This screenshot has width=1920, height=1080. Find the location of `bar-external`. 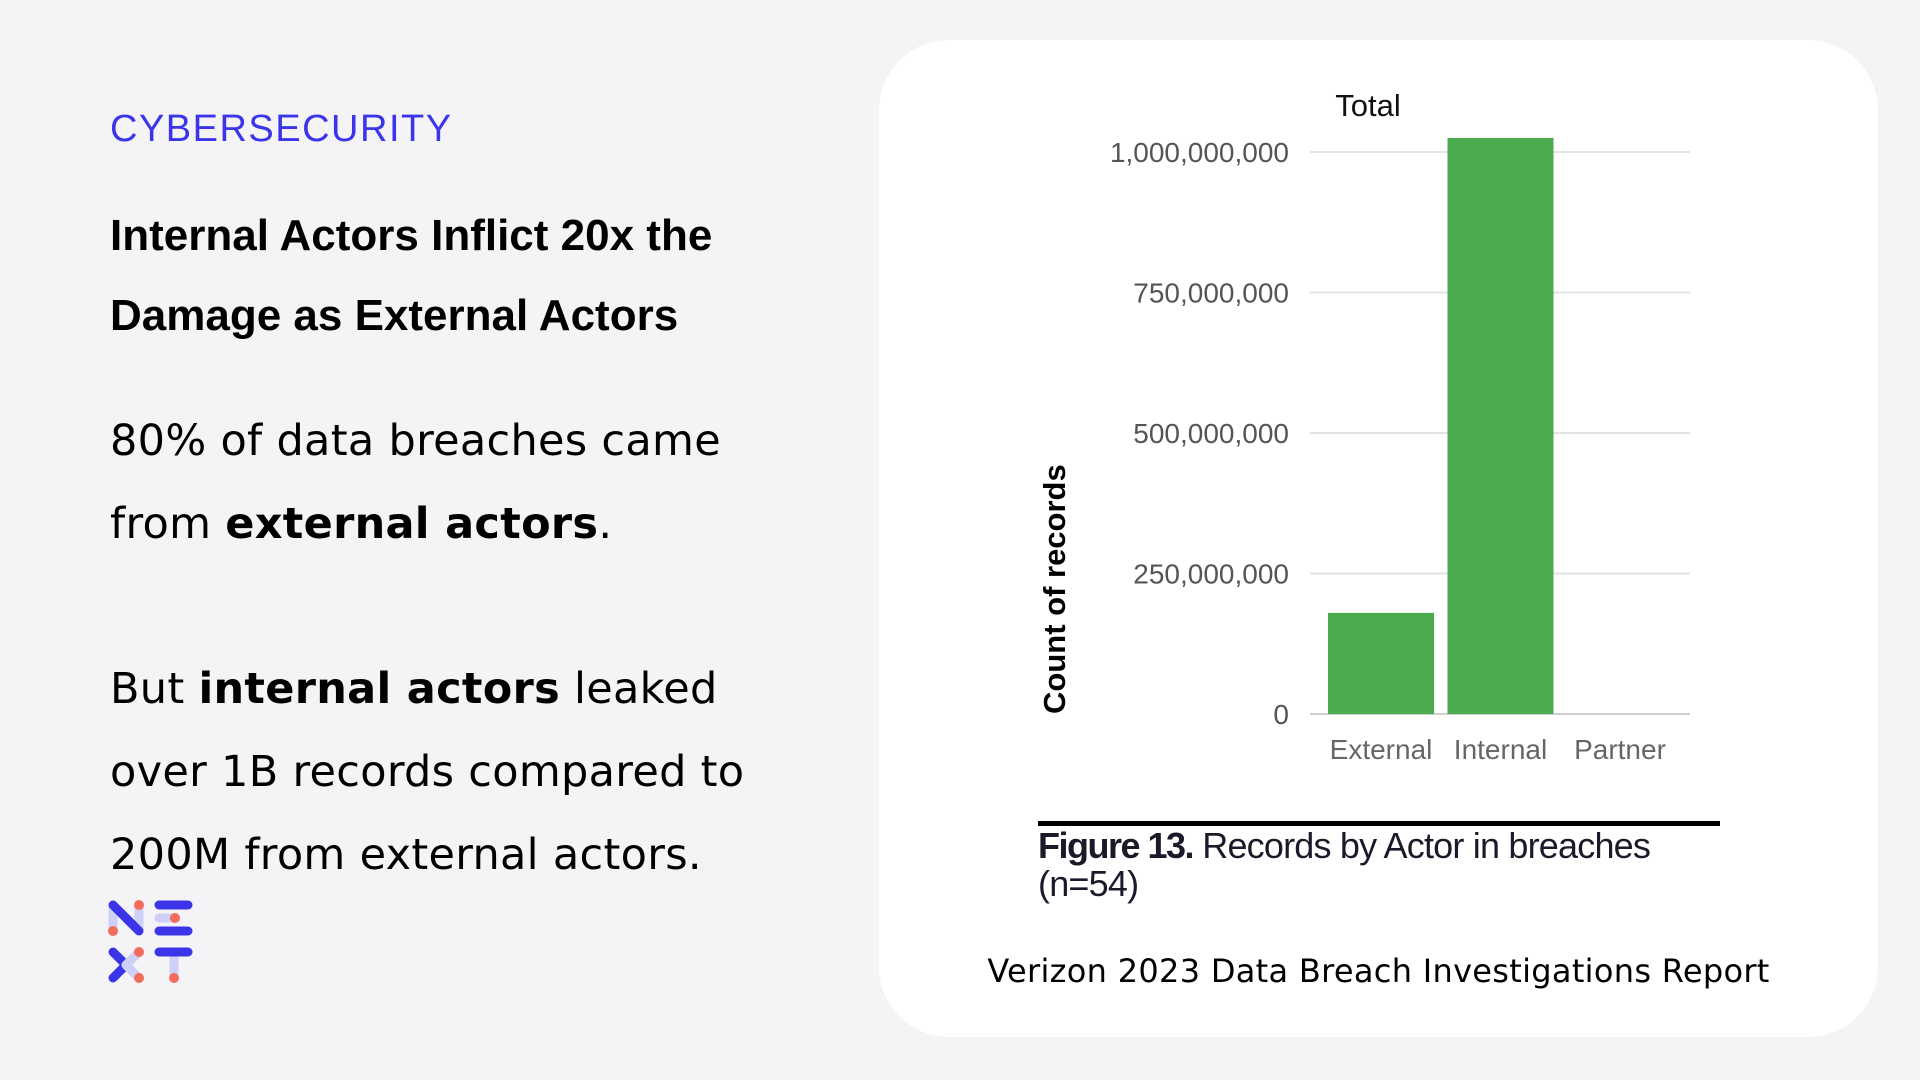

bar-external is located at coordinates (1381, 663).